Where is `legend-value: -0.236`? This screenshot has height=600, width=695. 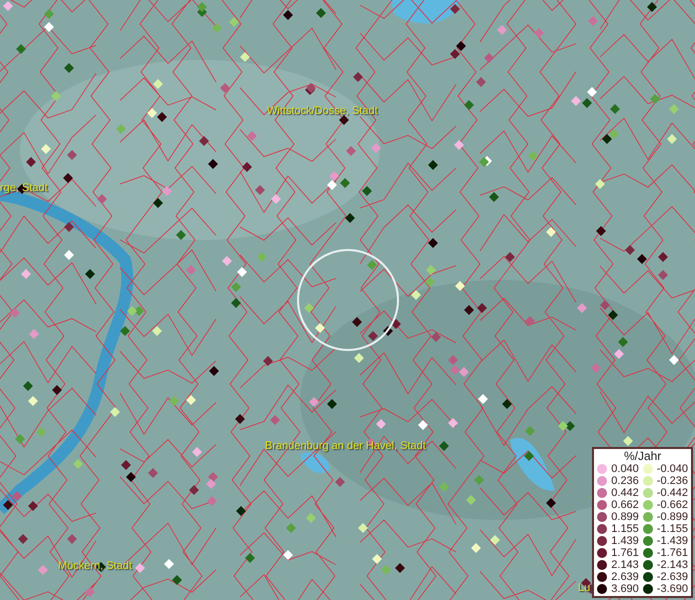
legend-value: -0.236 is located at coordinates (672, 481).